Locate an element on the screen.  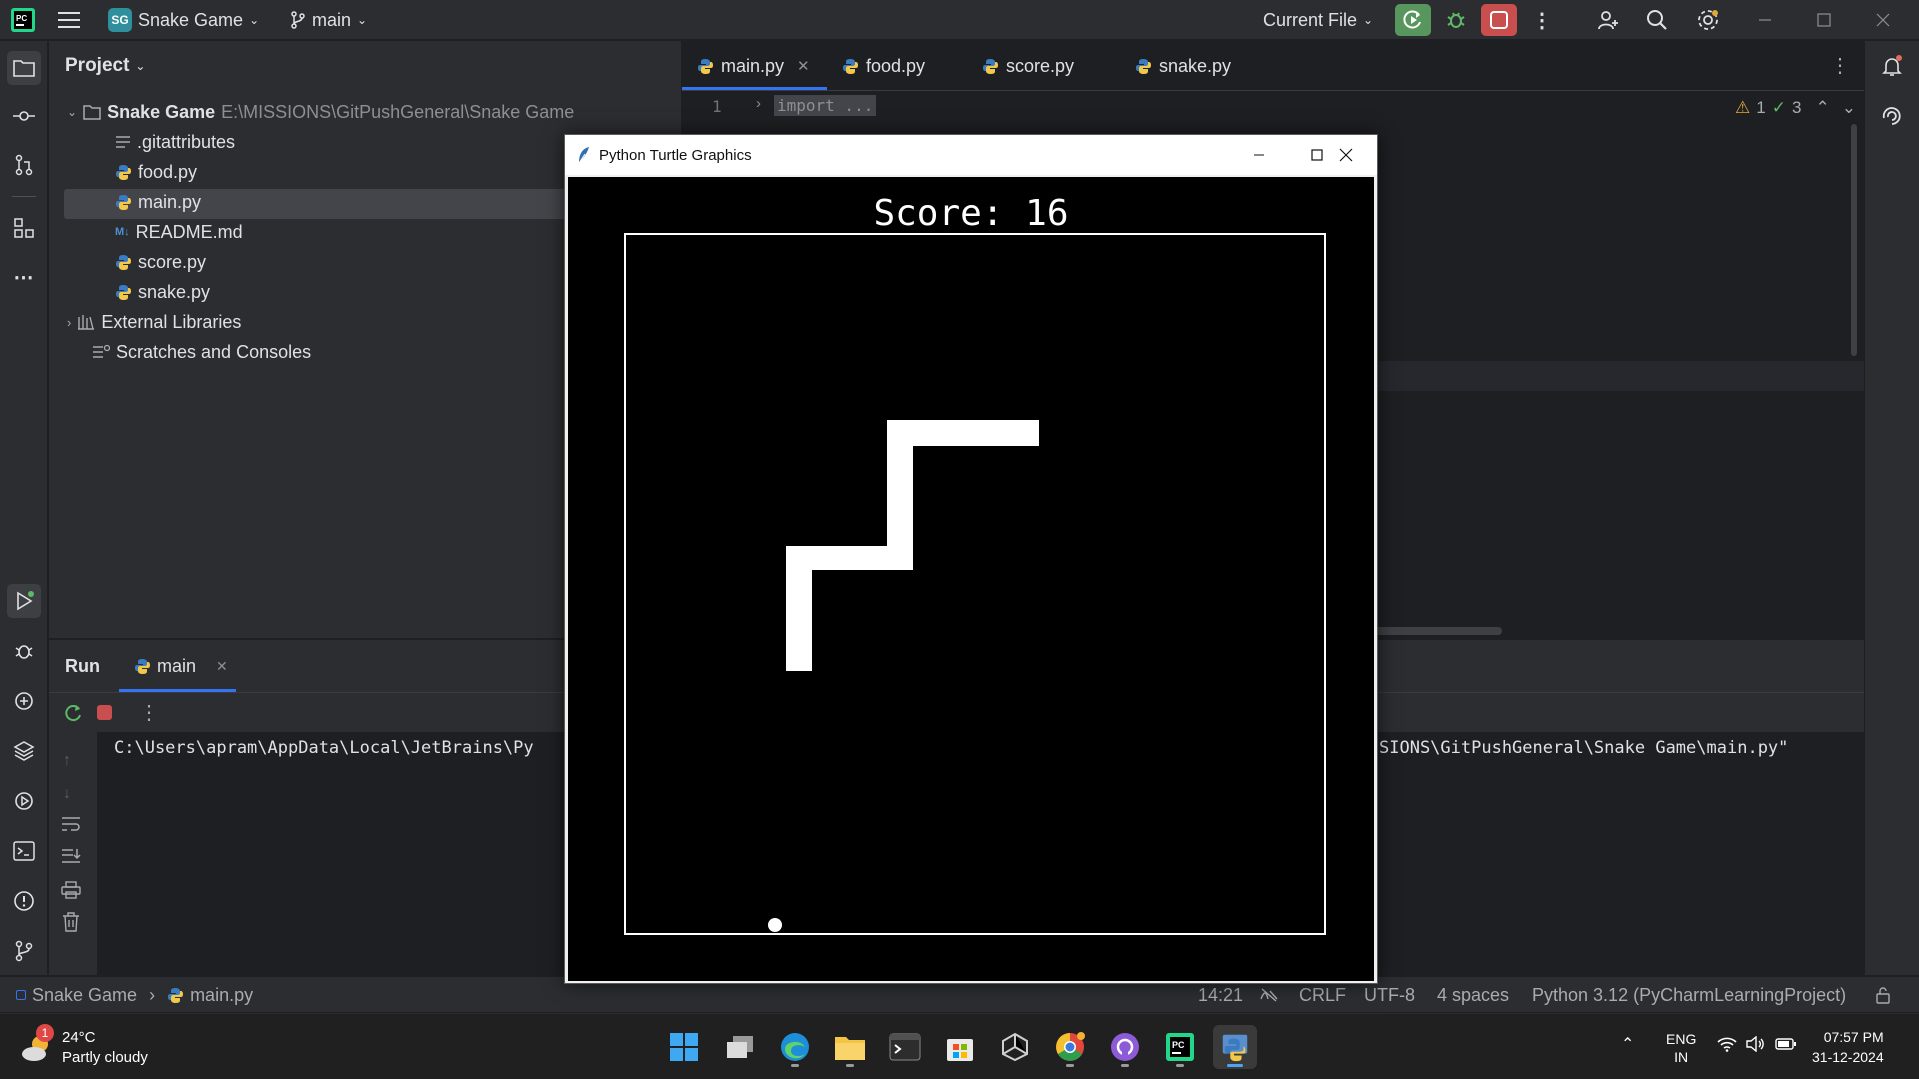
python-console-tool-button is located at coordinates (24, 701).